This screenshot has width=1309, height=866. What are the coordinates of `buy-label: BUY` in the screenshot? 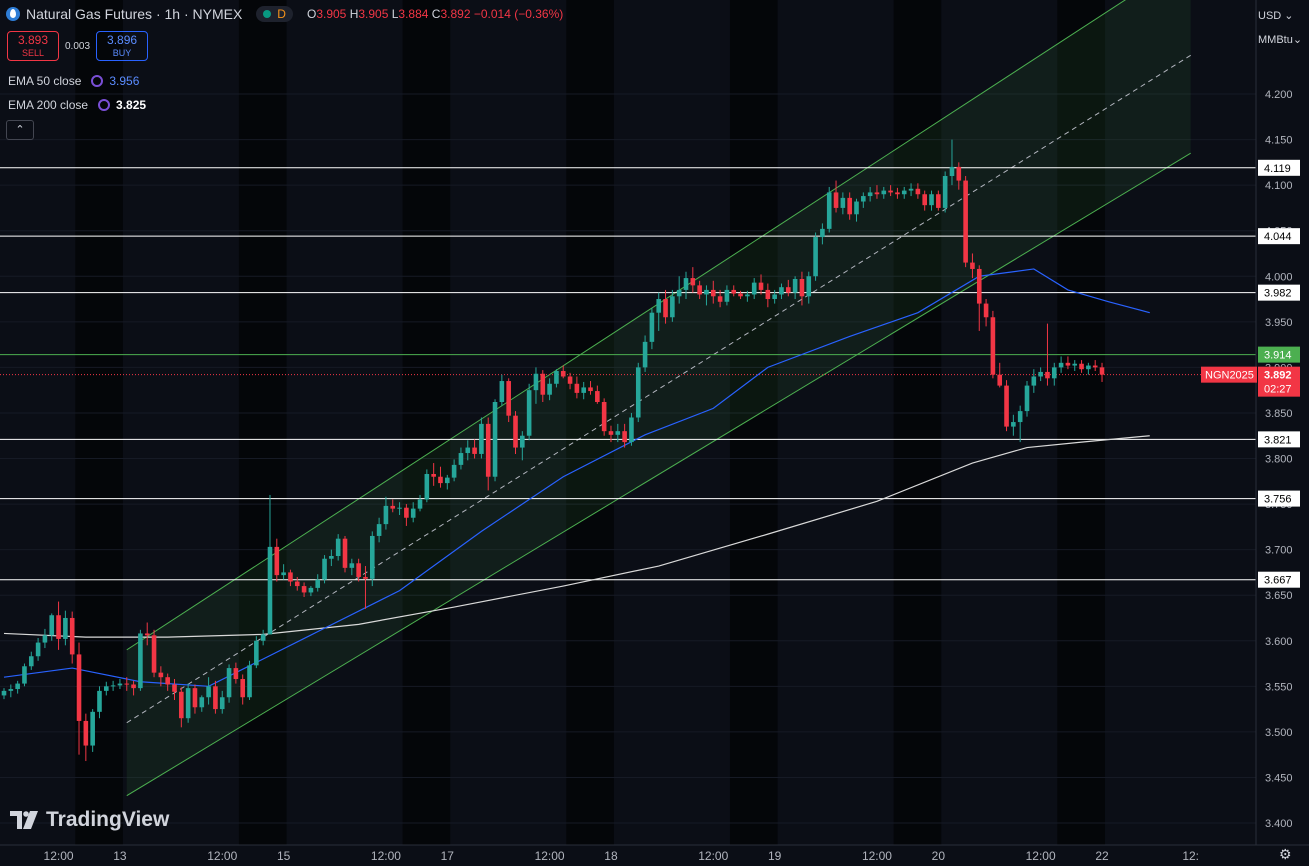 It's located at (122, 53).